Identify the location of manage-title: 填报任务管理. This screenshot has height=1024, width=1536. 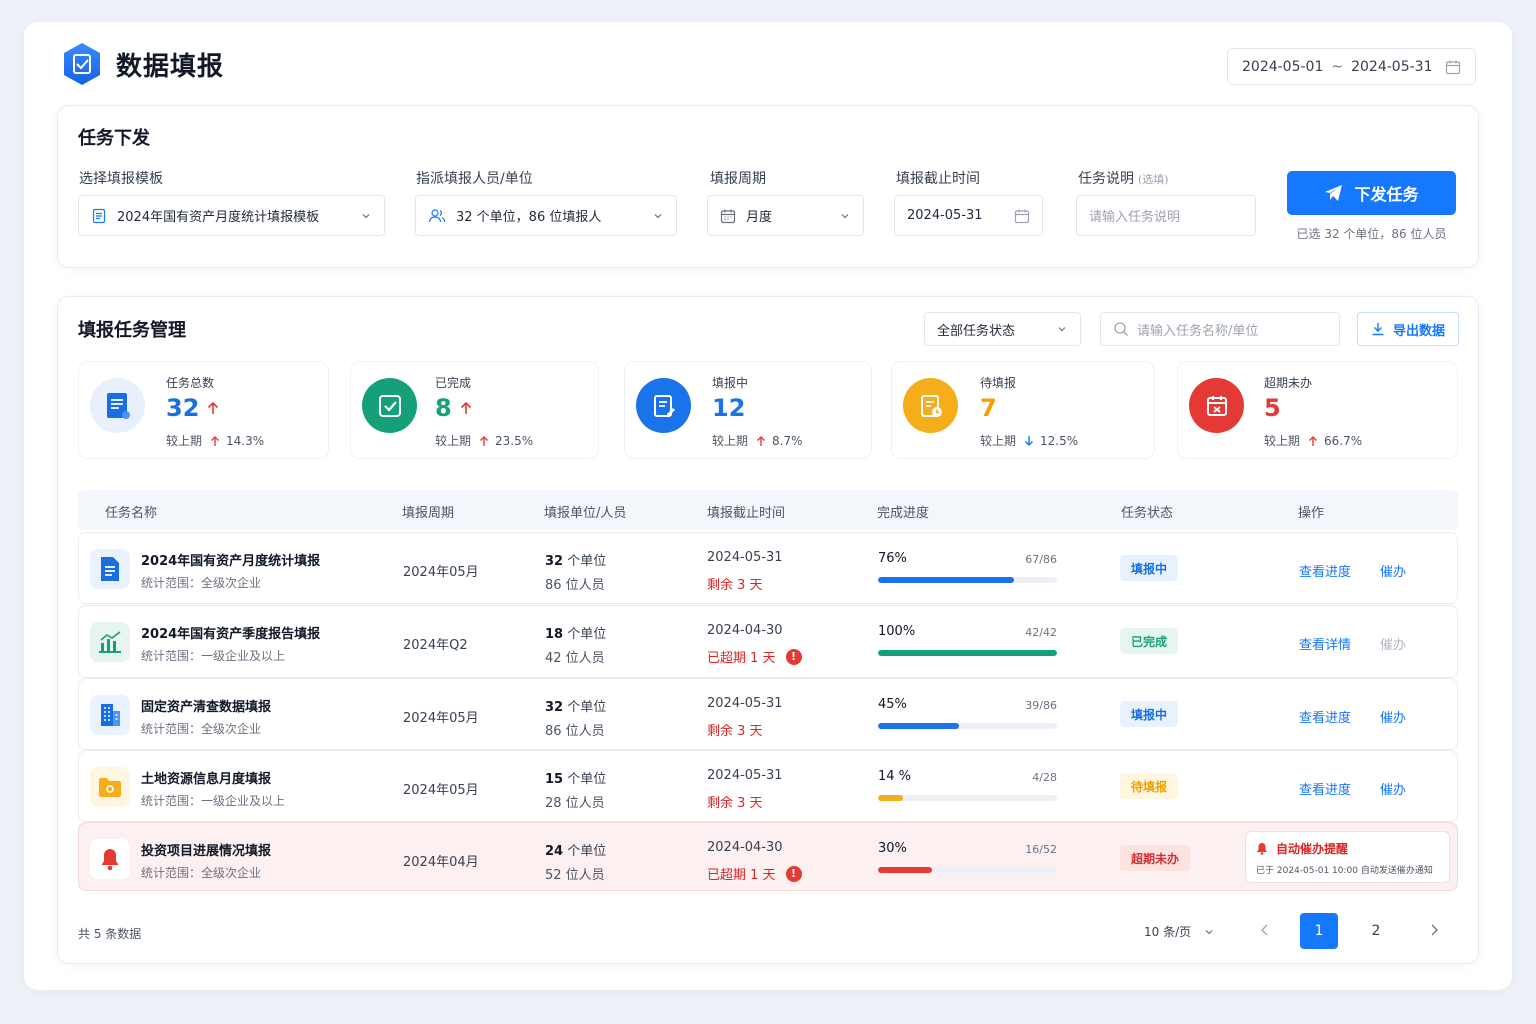
(132, 330).